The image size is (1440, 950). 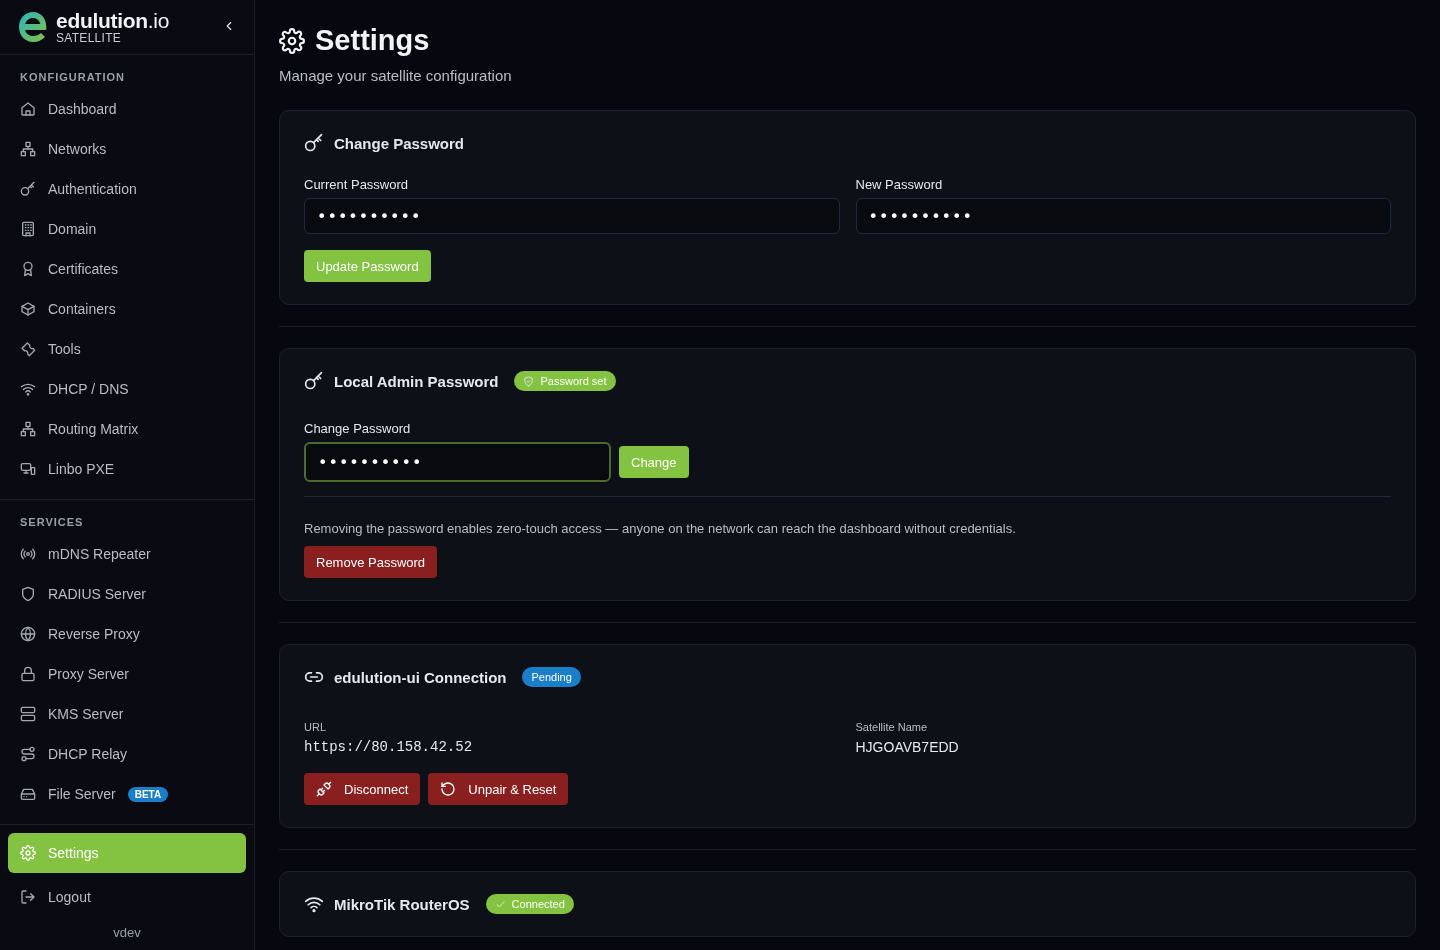 I want to click on brand-subtitle: SATELLITE, so click(x=89, y=38).